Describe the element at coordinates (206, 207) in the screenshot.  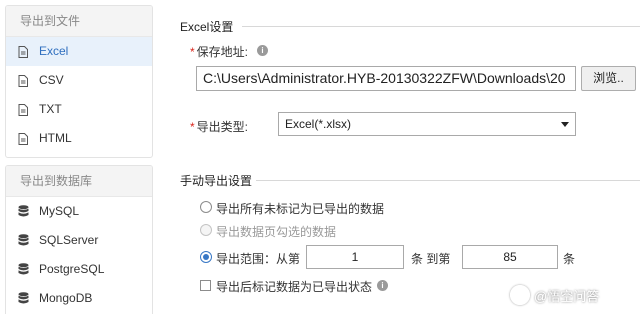
I see `radio-export-all` at that location.